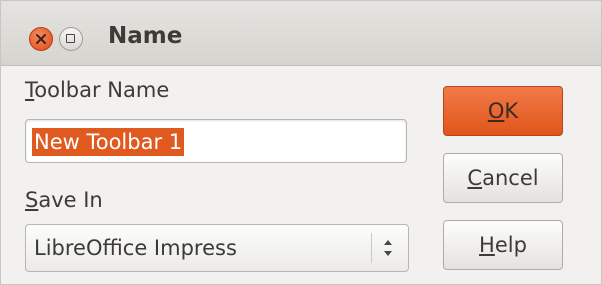 Image resolution: width=602 pixels, height=285 pixels. Describe the element at coordinates (475, 178) in the screenshot. I see `cancel-mnemonic: C` at that location.